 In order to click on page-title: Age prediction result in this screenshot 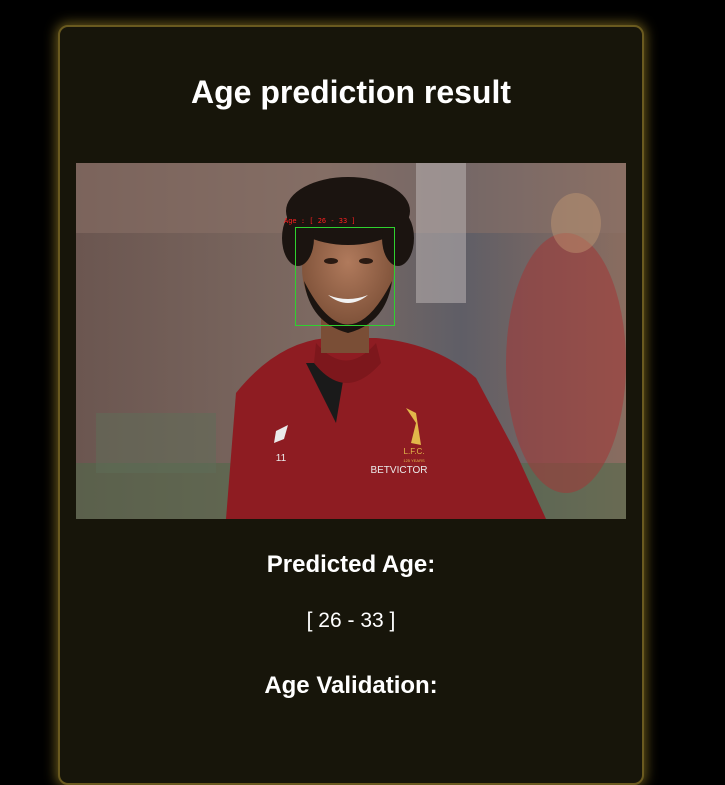, I will do `click(351, 92)`.